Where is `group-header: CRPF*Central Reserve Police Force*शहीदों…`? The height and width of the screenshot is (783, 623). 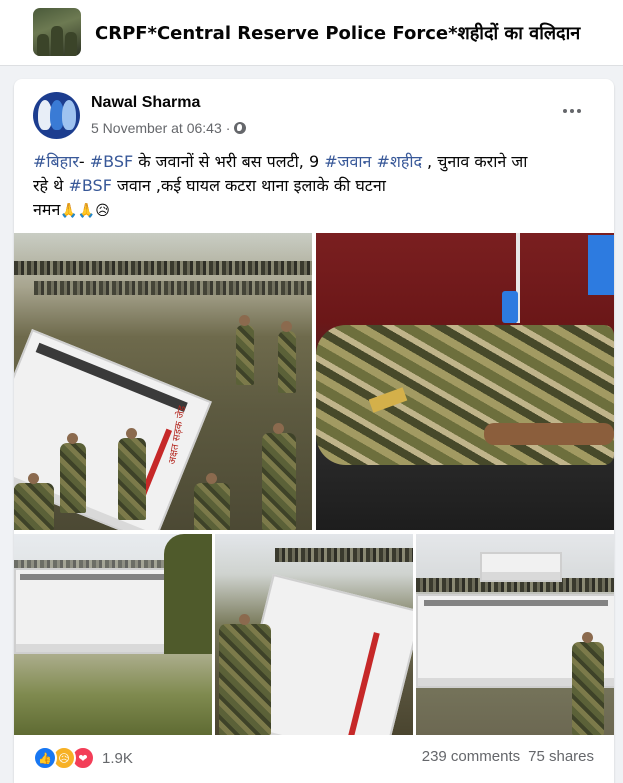 group-header: CRPF*Central Reserve Police Force*शहीदों… is located at coordinates (311, 33).